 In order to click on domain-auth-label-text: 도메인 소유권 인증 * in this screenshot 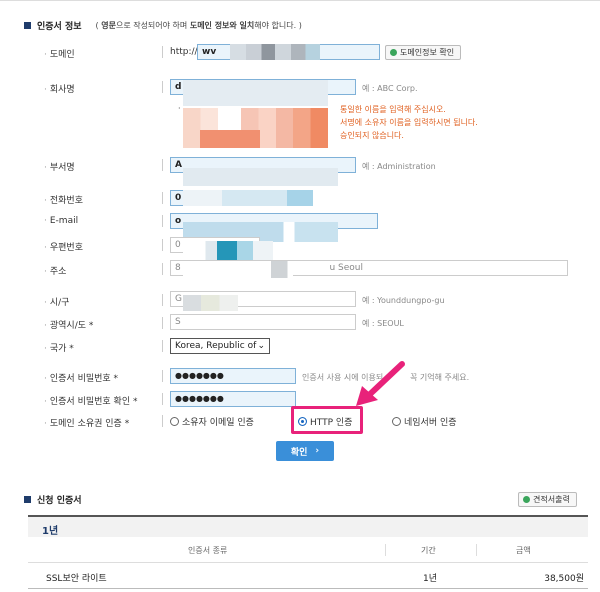, I will do `click(89, 424)`.